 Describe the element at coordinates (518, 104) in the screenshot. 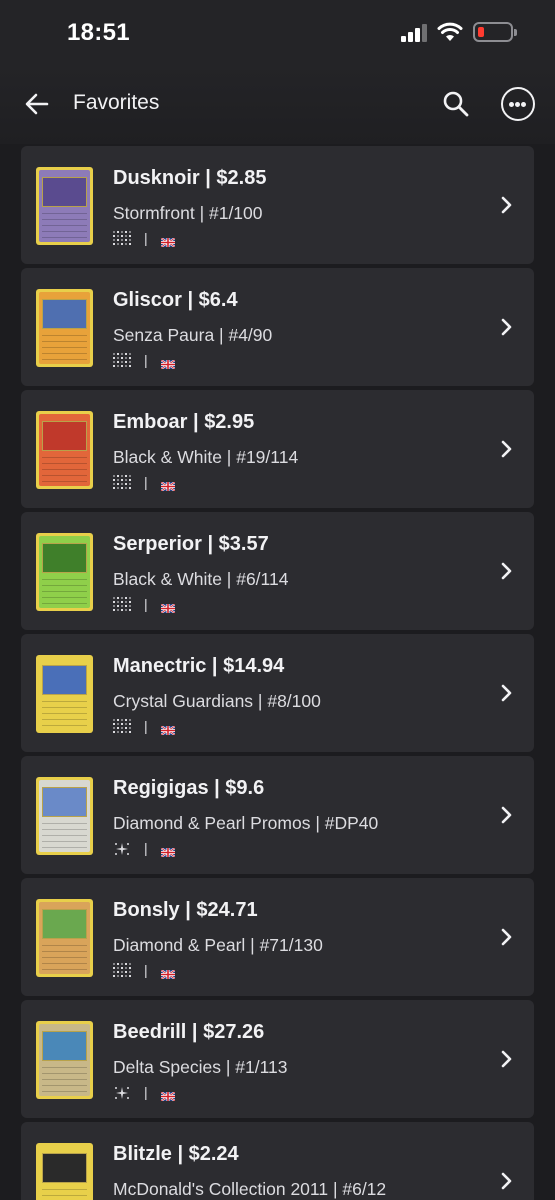

I see `more-options-icon` at that location.